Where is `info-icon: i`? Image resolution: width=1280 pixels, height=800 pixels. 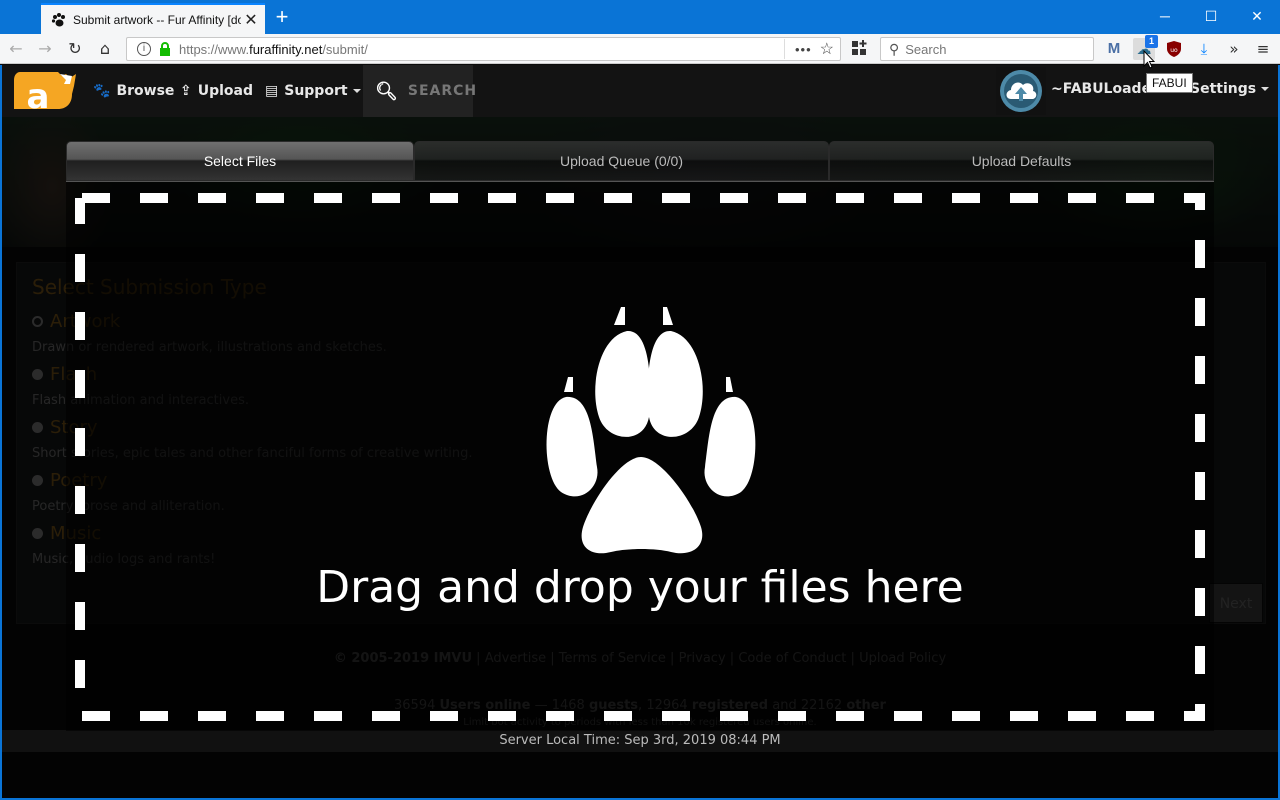 info-icon: i is located at coordinates (144, 49).